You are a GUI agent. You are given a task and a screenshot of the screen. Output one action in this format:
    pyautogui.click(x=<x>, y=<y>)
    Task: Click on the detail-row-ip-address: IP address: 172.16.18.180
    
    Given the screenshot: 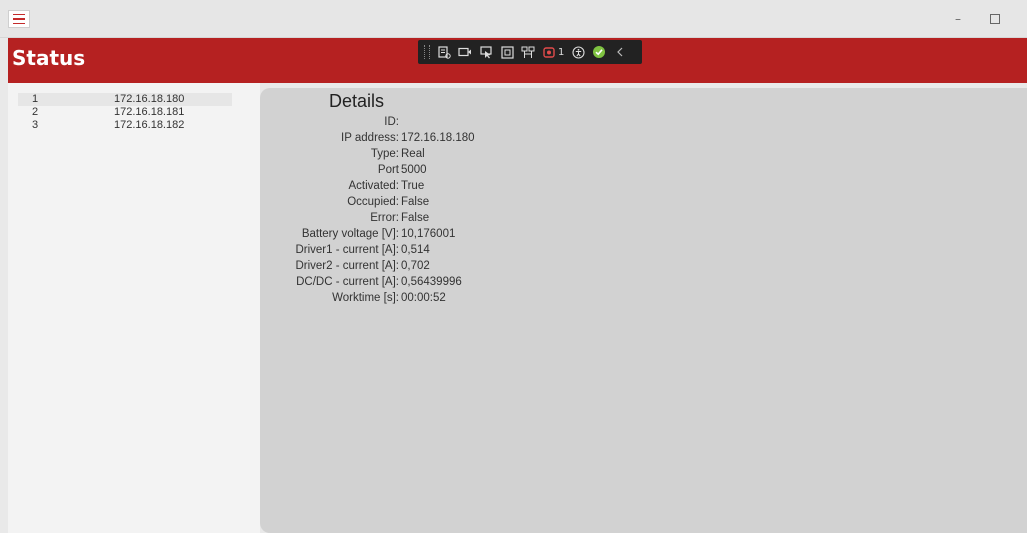 What is the action you would take?
    pyautogui.click(x=643, y=140)
    